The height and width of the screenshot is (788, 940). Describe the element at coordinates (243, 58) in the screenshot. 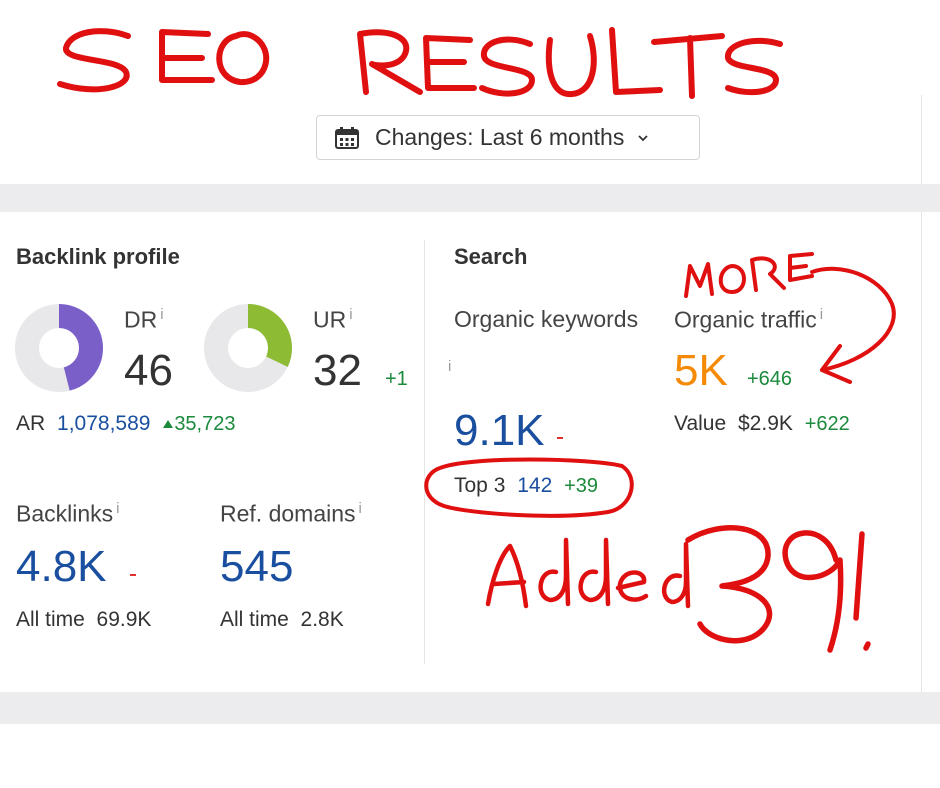

I see `annotation-title-letter-o` at that location.